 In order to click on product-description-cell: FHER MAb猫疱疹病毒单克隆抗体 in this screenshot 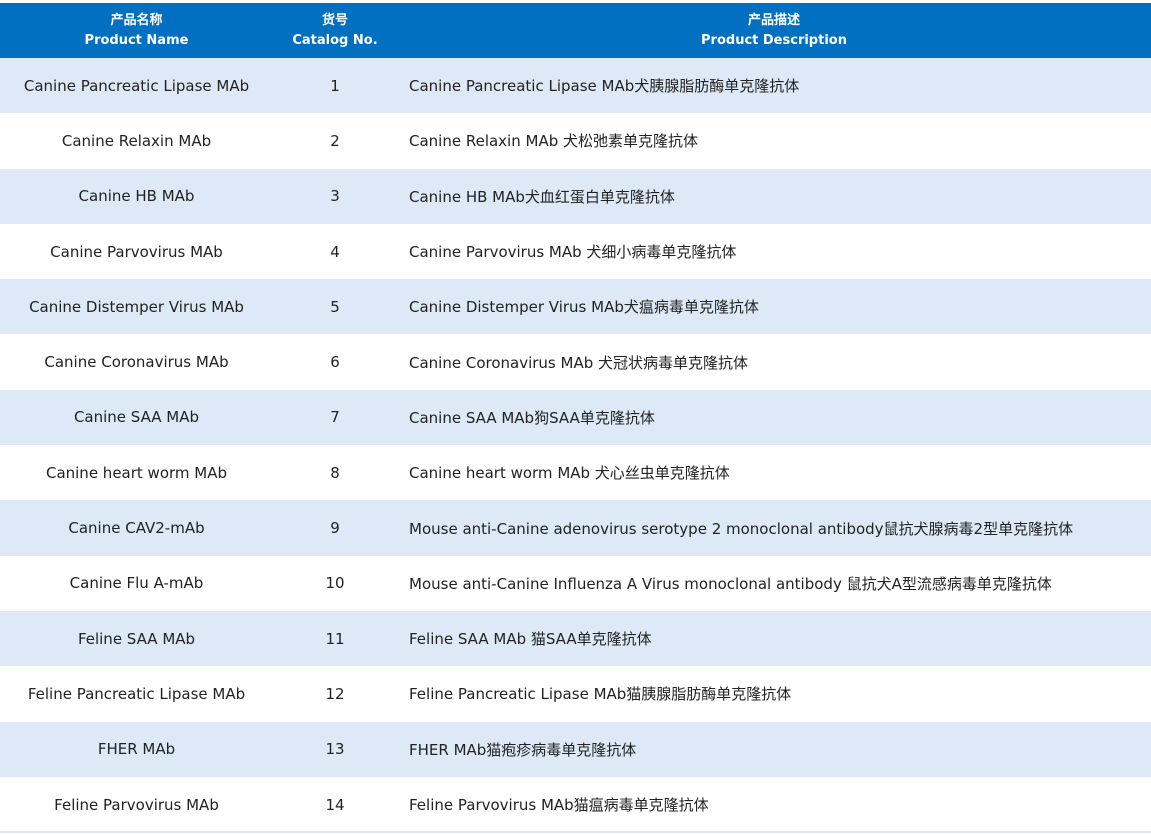, I will do `click(523, 749)`.